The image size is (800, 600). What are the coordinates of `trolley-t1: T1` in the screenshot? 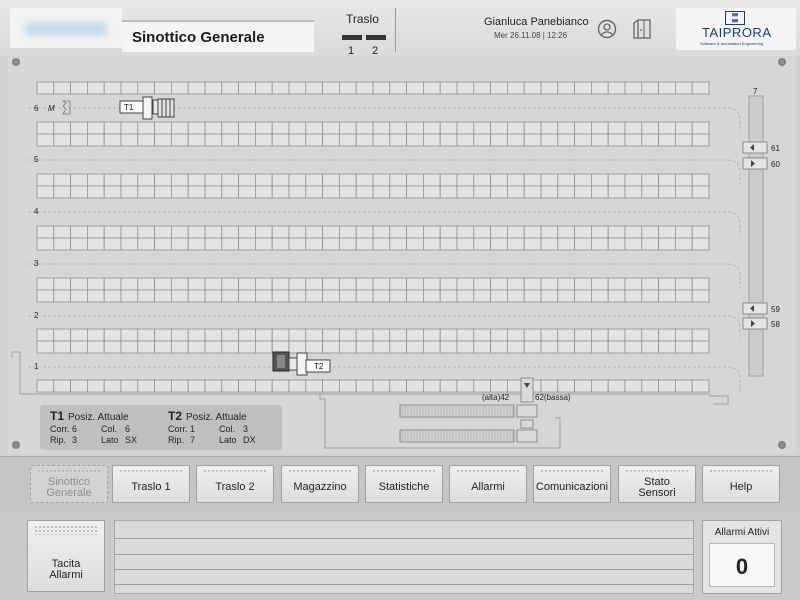 It's located at (147, 108).